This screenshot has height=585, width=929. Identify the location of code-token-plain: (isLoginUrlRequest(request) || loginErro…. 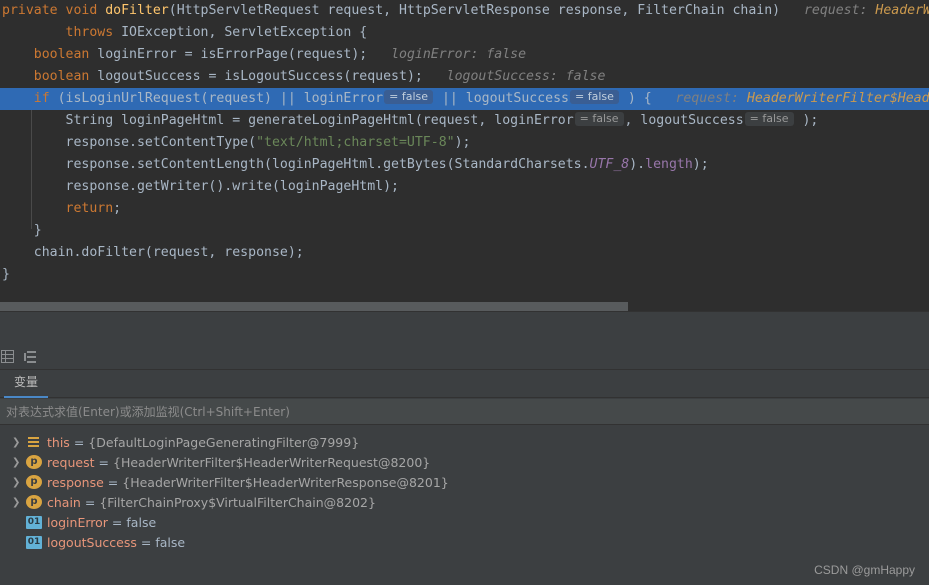
(220, 98).